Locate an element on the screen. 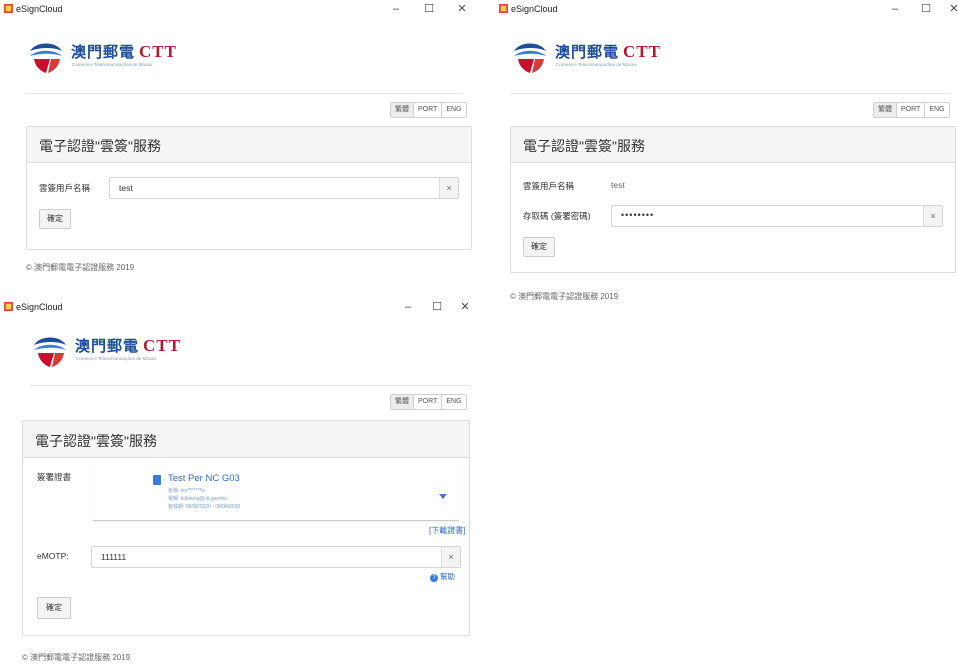 The height and width of the screenshot is (672, 958). certificate-email: 電郵: felixlung@ctt.gov.mo is located at coordinates (197, 499).